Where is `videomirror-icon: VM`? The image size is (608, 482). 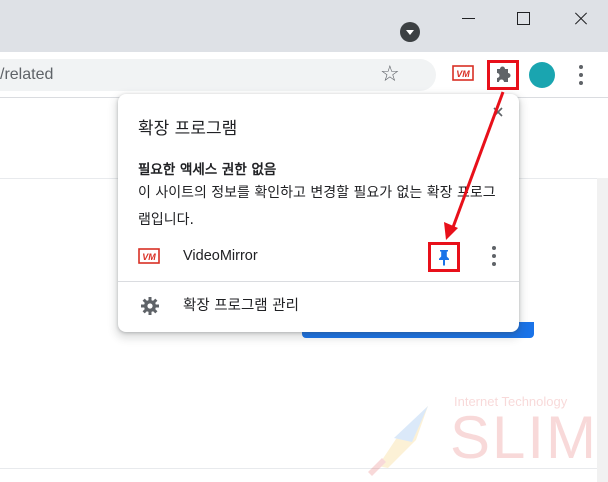 videomirror-icon: VM is located at coordinates (149, 256).